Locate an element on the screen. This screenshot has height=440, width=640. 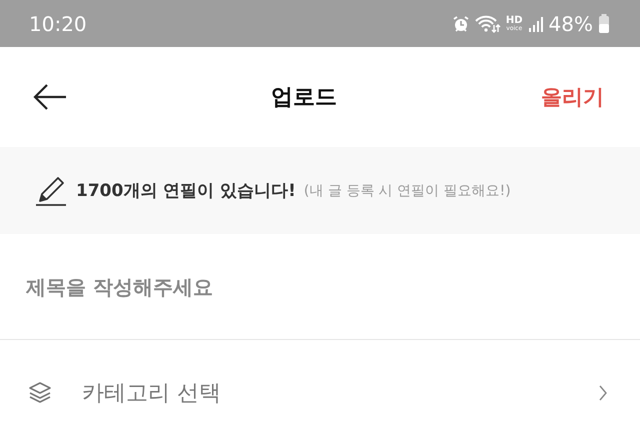
layers-icon is located at coordinates (40, 393).